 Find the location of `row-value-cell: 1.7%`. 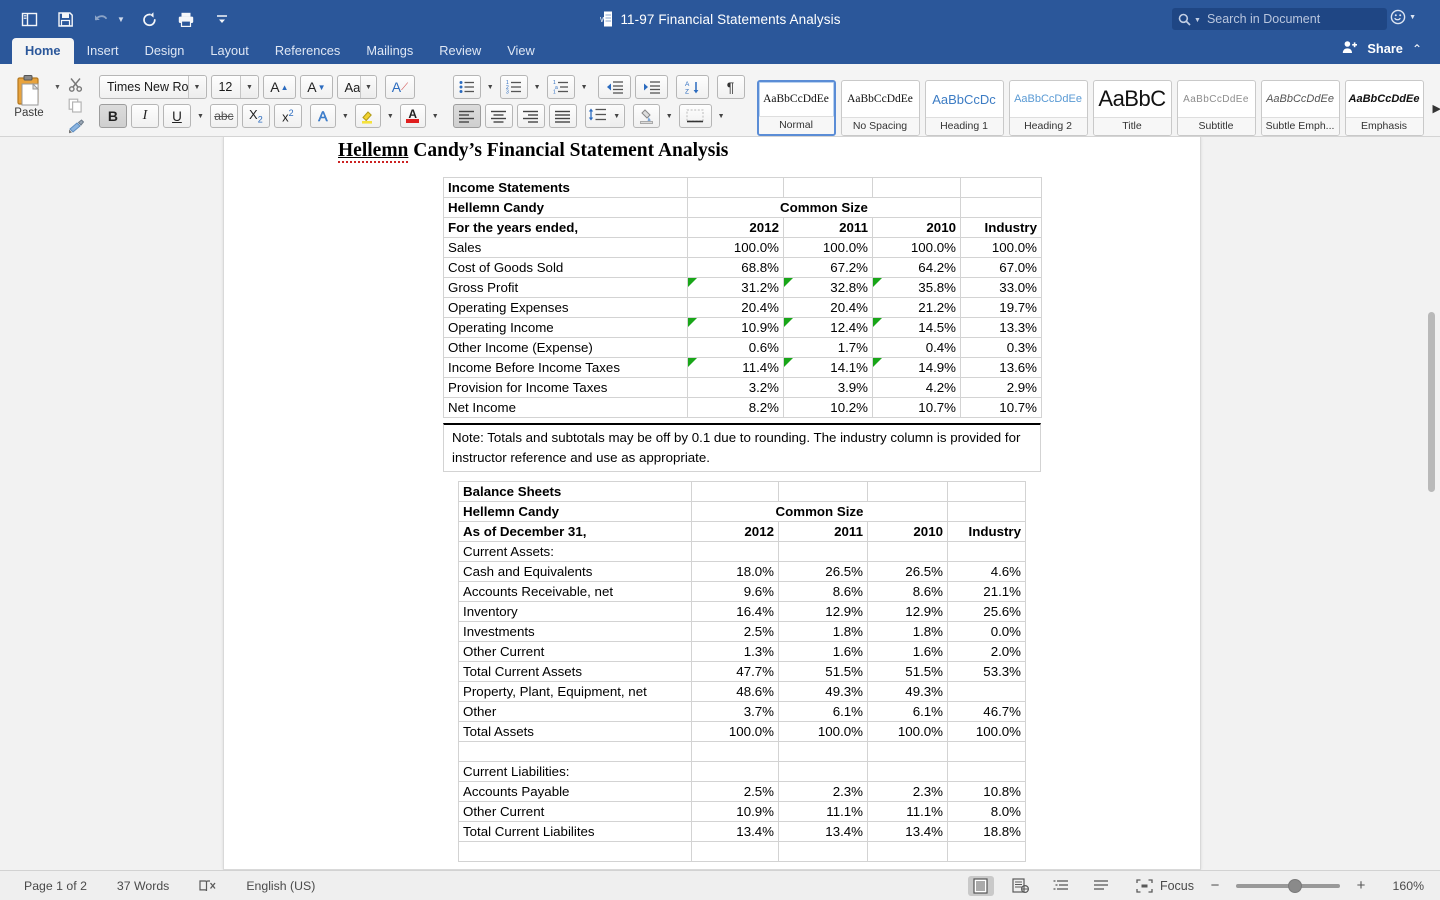

row-value-cell: 1.7% is located at coordinates (828, 347).